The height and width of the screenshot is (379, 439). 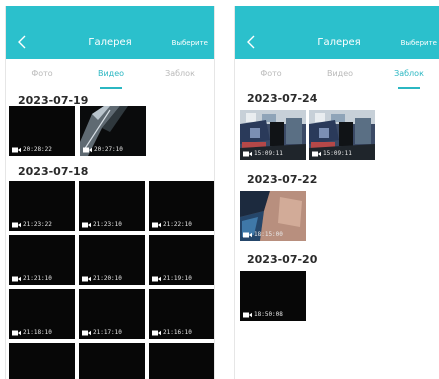 I want to click on video-meta: 20:27:10, so click(x=103, y=149).